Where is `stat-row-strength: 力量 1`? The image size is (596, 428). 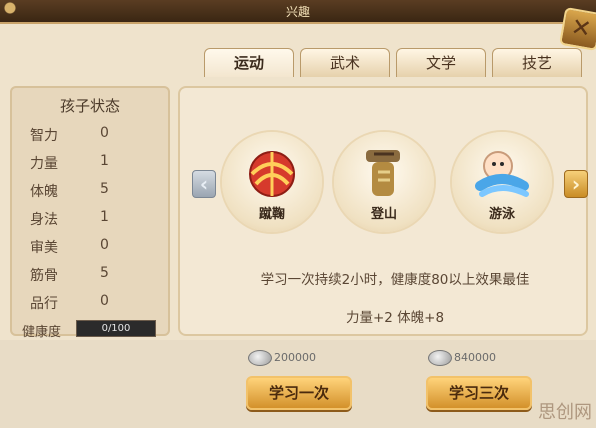 stat-row-strength: 力量 1 is located at coordinates (90, 162).